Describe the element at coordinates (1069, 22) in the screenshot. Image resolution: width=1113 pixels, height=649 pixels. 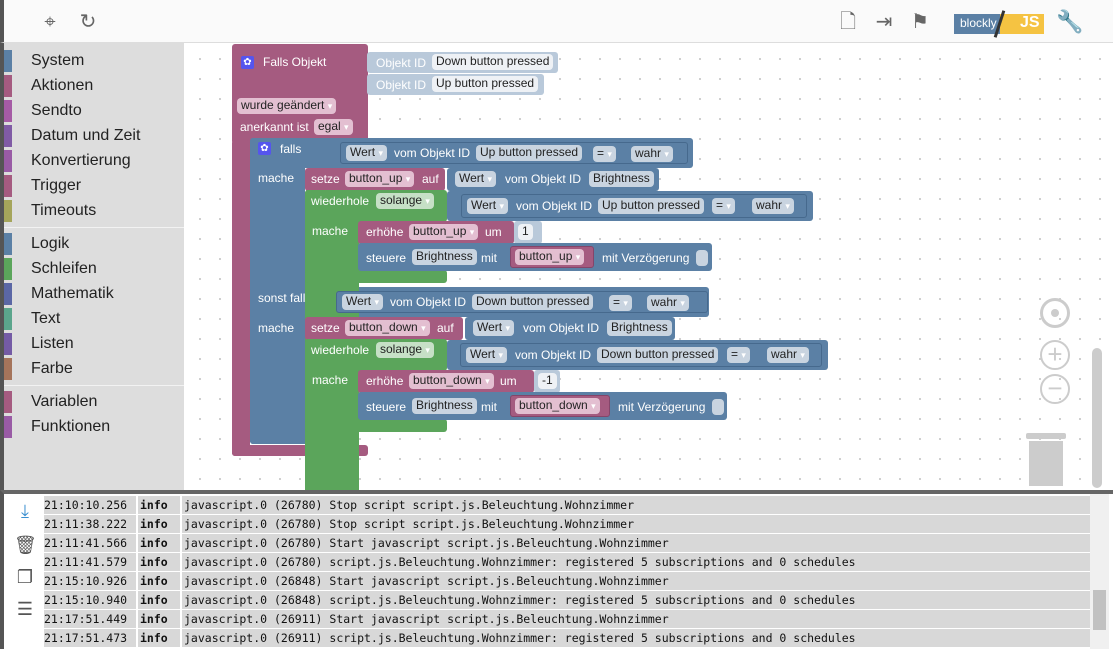
I see `wrench-icon: 🔧` at that location.